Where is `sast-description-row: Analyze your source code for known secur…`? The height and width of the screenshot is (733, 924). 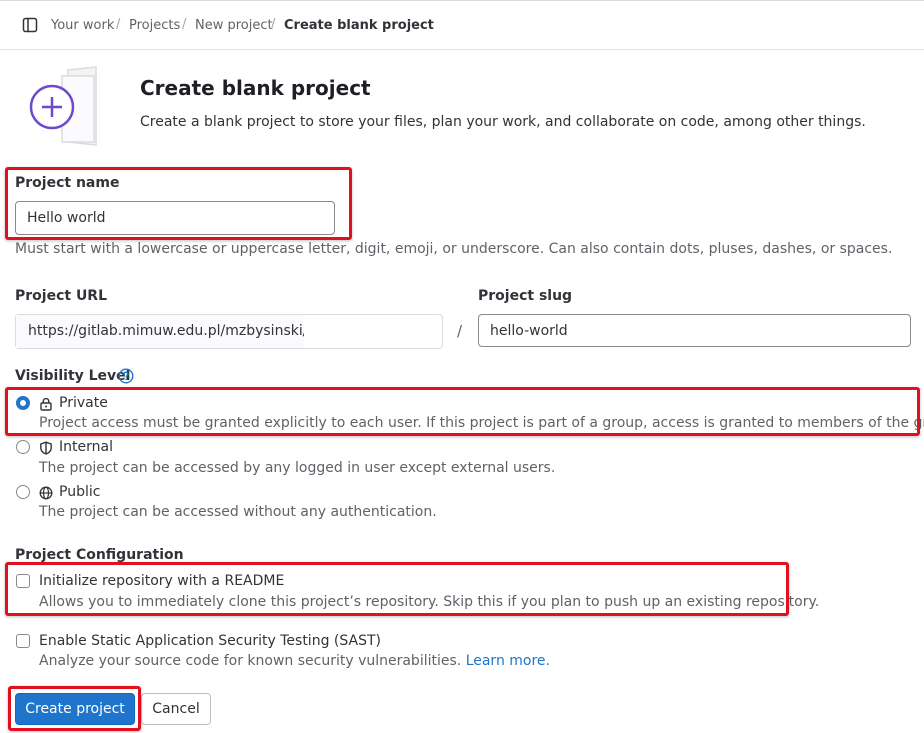 sast-description-row: Analyze your source code for known secur… is located at coordinates (294, 661).